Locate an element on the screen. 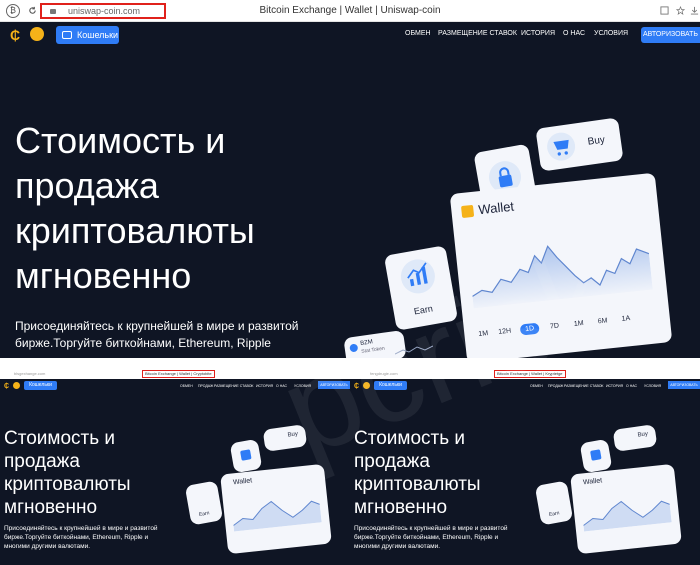 The width and height of the screenshot is (700, 565). cart-icon is located at coordinates (561, 147).